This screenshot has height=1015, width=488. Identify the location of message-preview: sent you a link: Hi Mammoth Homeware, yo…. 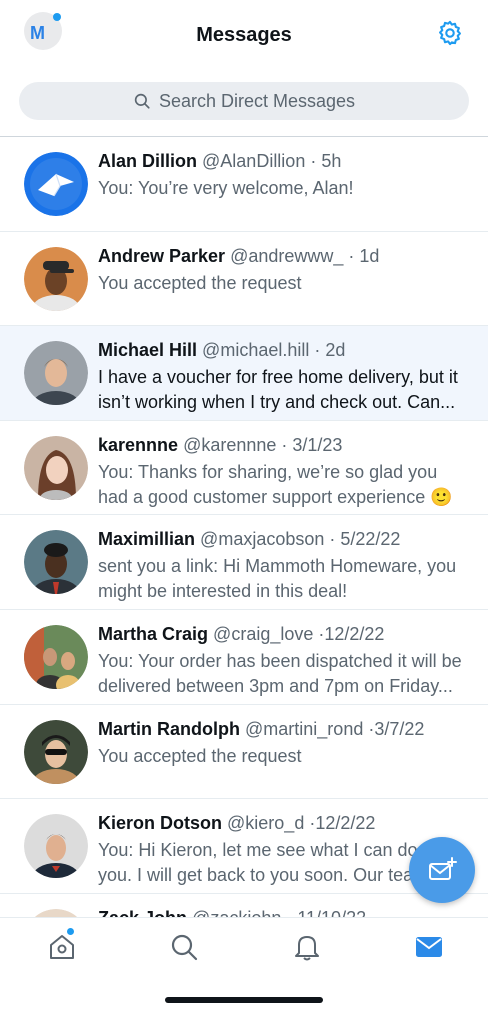
(277, 579).